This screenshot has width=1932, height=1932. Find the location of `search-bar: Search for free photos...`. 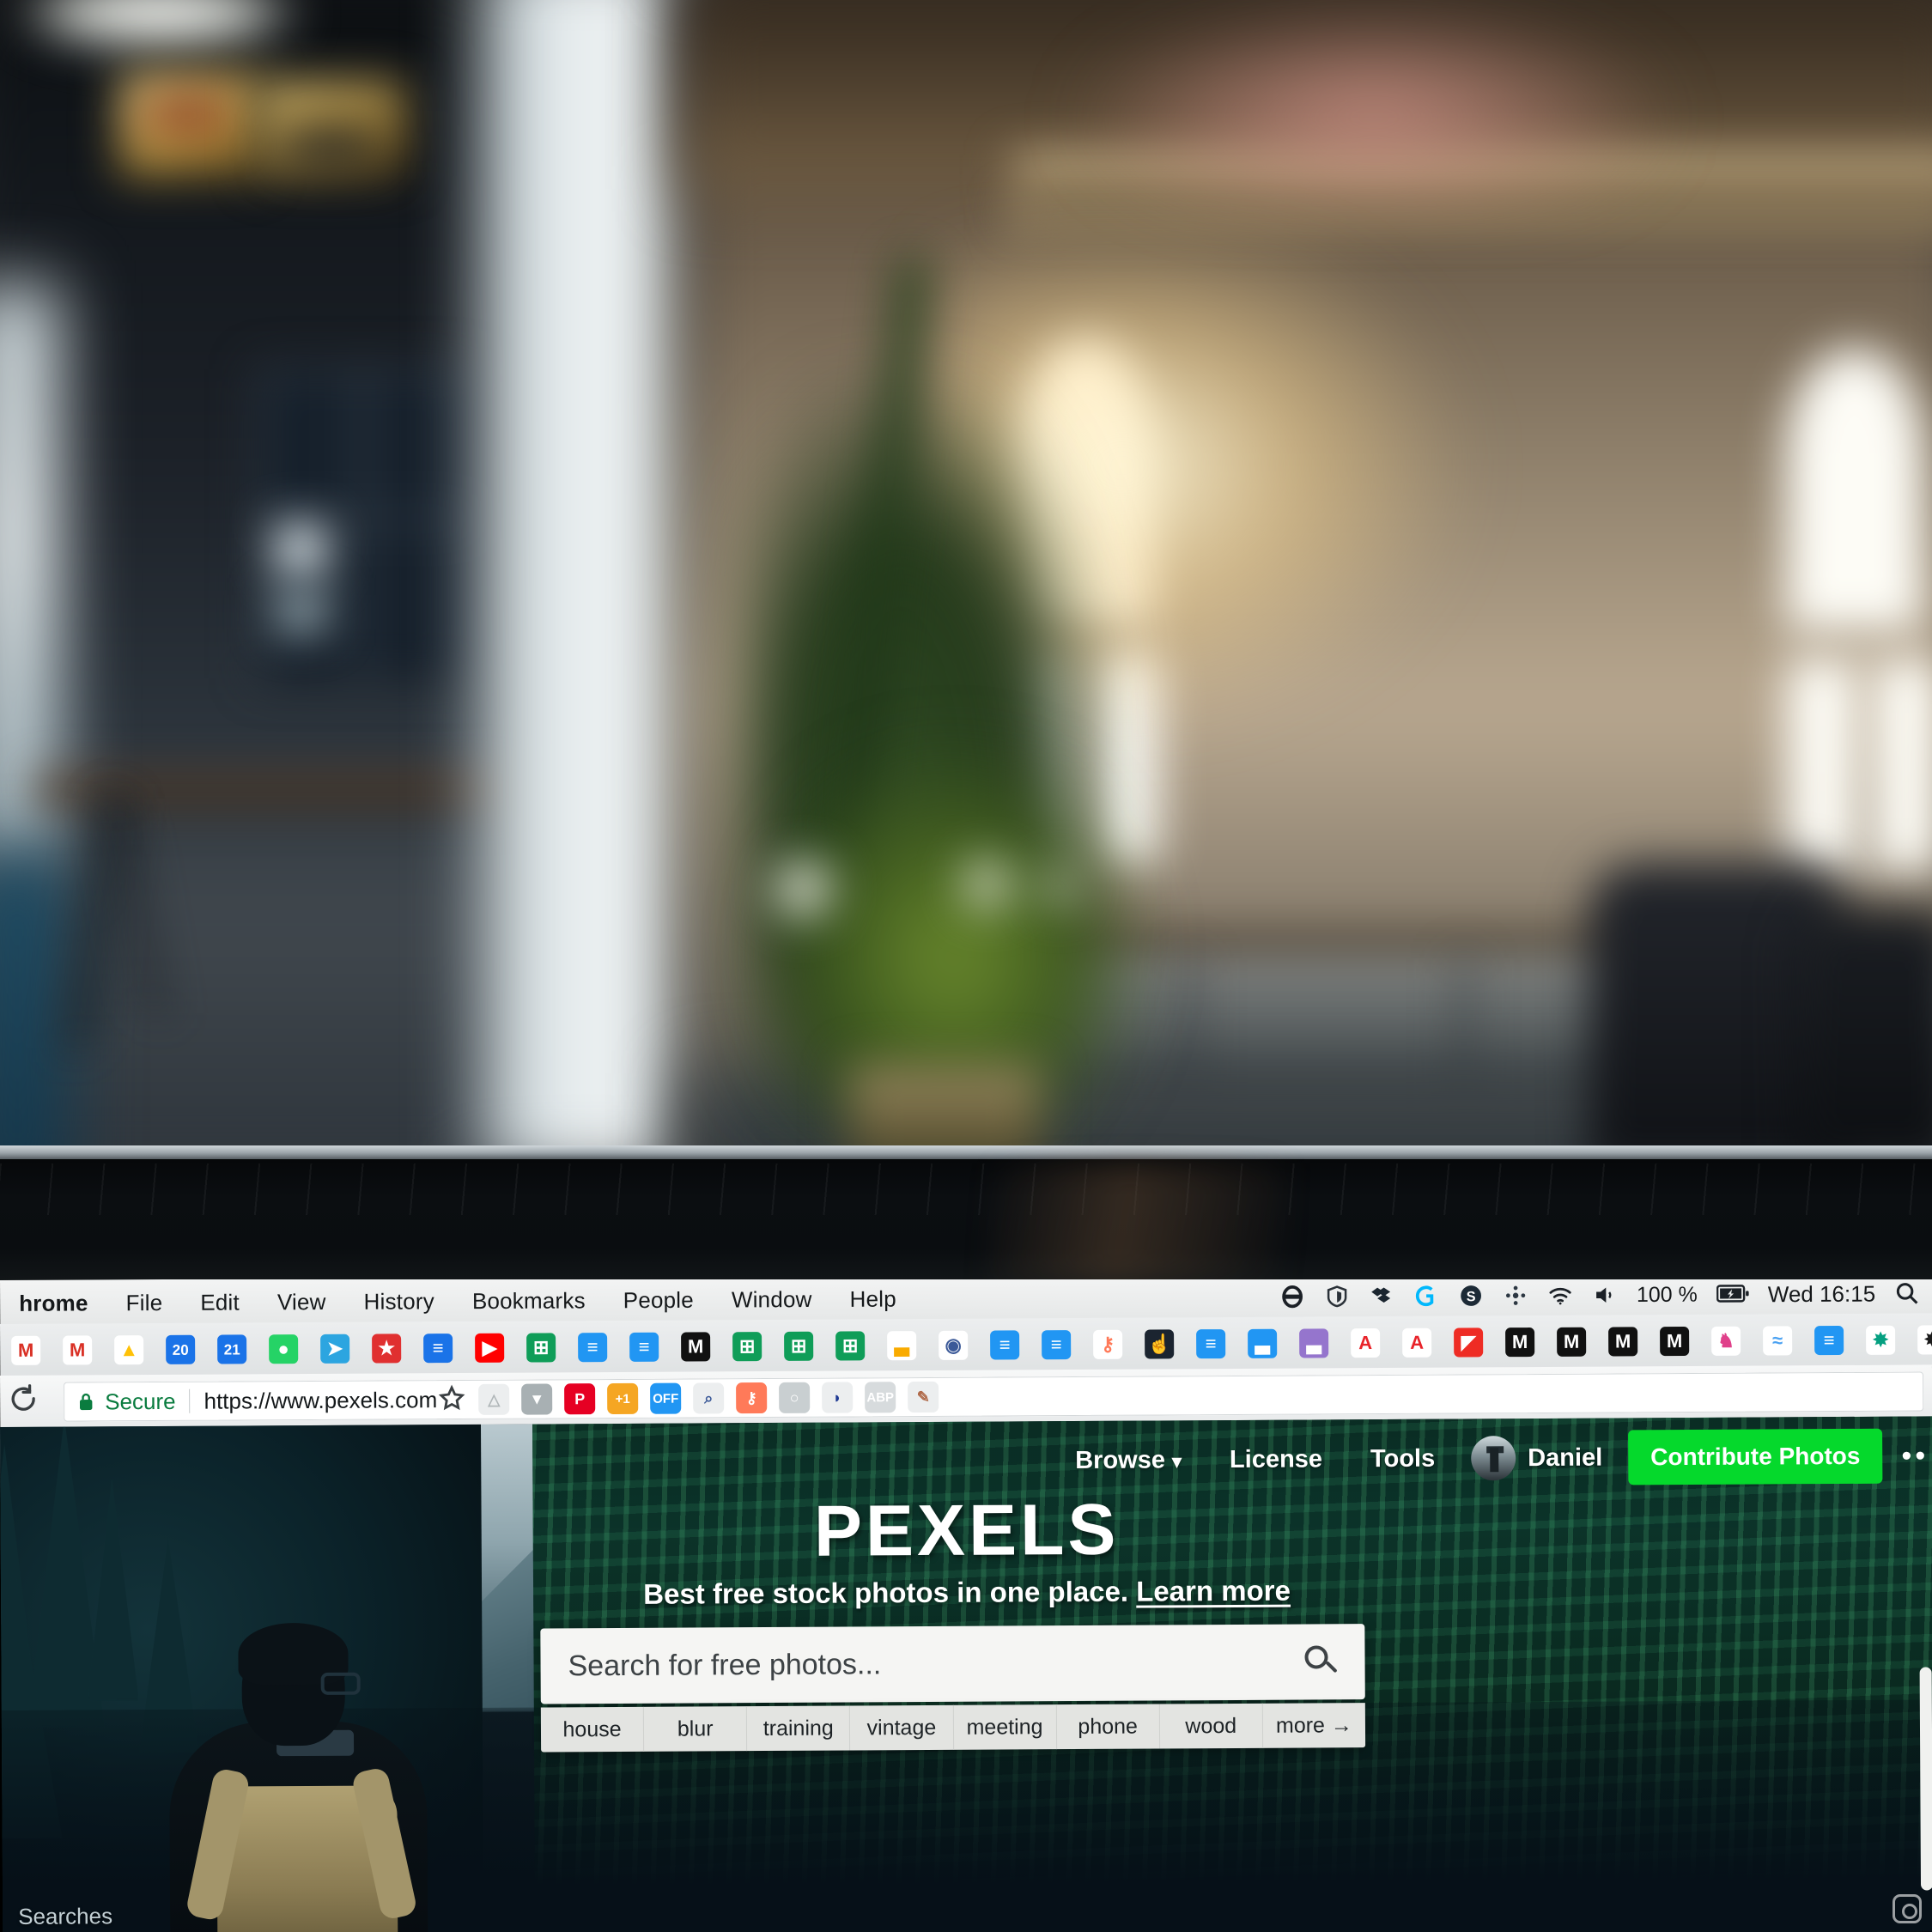

search-bar: Search for free photos... is located at coordinates (952, 1664).